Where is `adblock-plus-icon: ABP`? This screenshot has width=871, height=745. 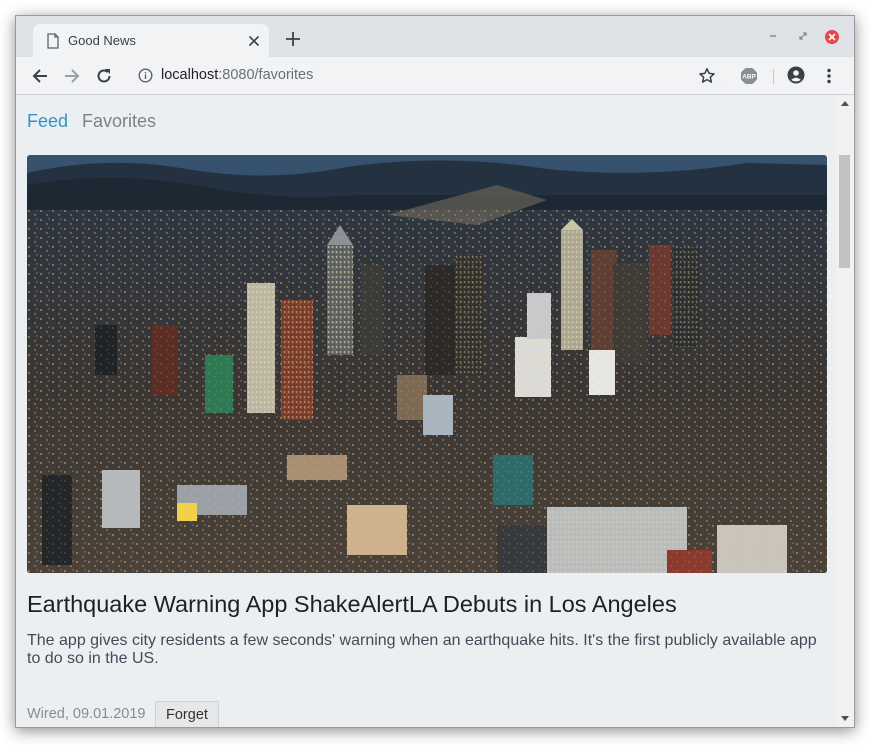
adblock-plus-icon: ABP is located at coordinates (749, 76).